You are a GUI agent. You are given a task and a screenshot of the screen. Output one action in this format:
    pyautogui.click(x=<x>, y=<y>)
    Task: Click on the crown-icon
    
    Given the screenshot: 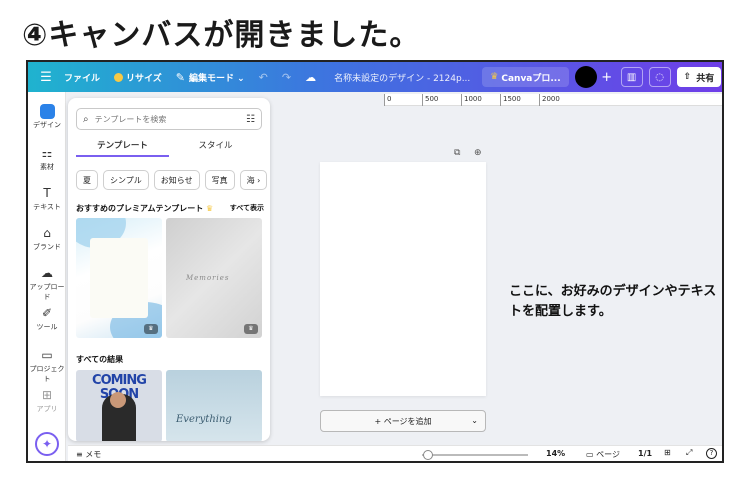 What is the action you would take?
    pyautogui.click(x=119, y=77)
    